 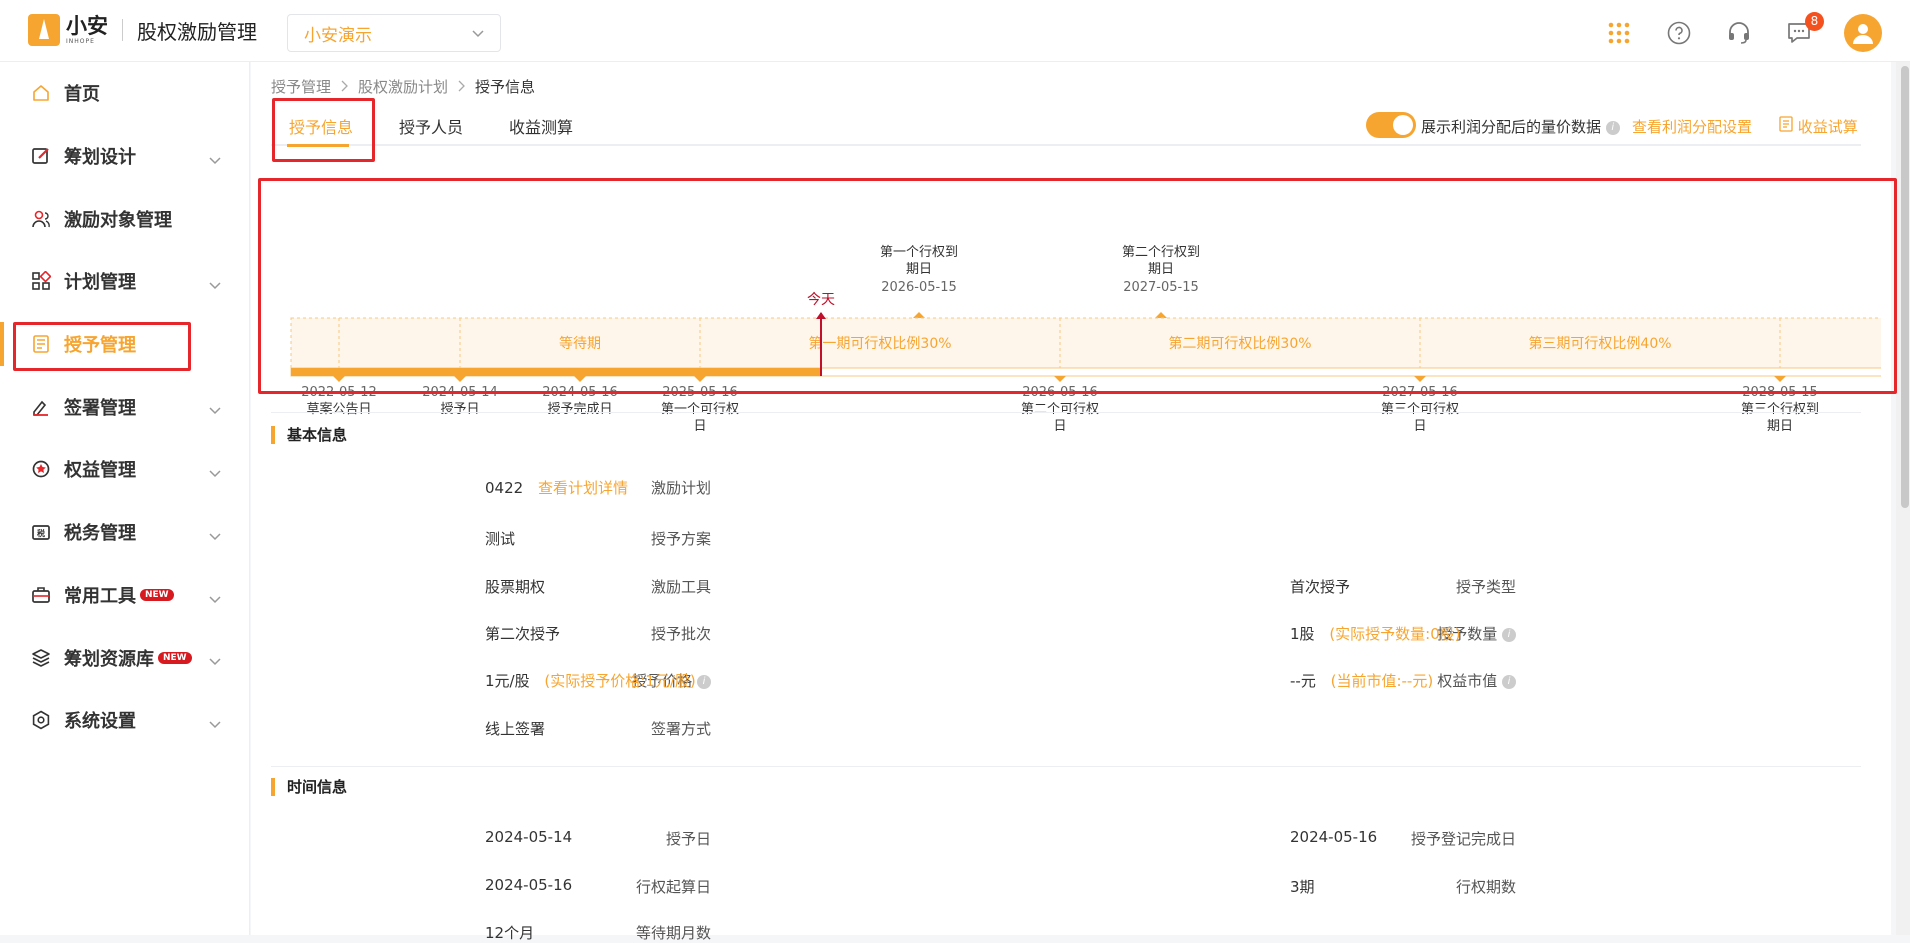 I want to click on qty-actual: (实际授予数量:0股), so click(x=1395, y=634).